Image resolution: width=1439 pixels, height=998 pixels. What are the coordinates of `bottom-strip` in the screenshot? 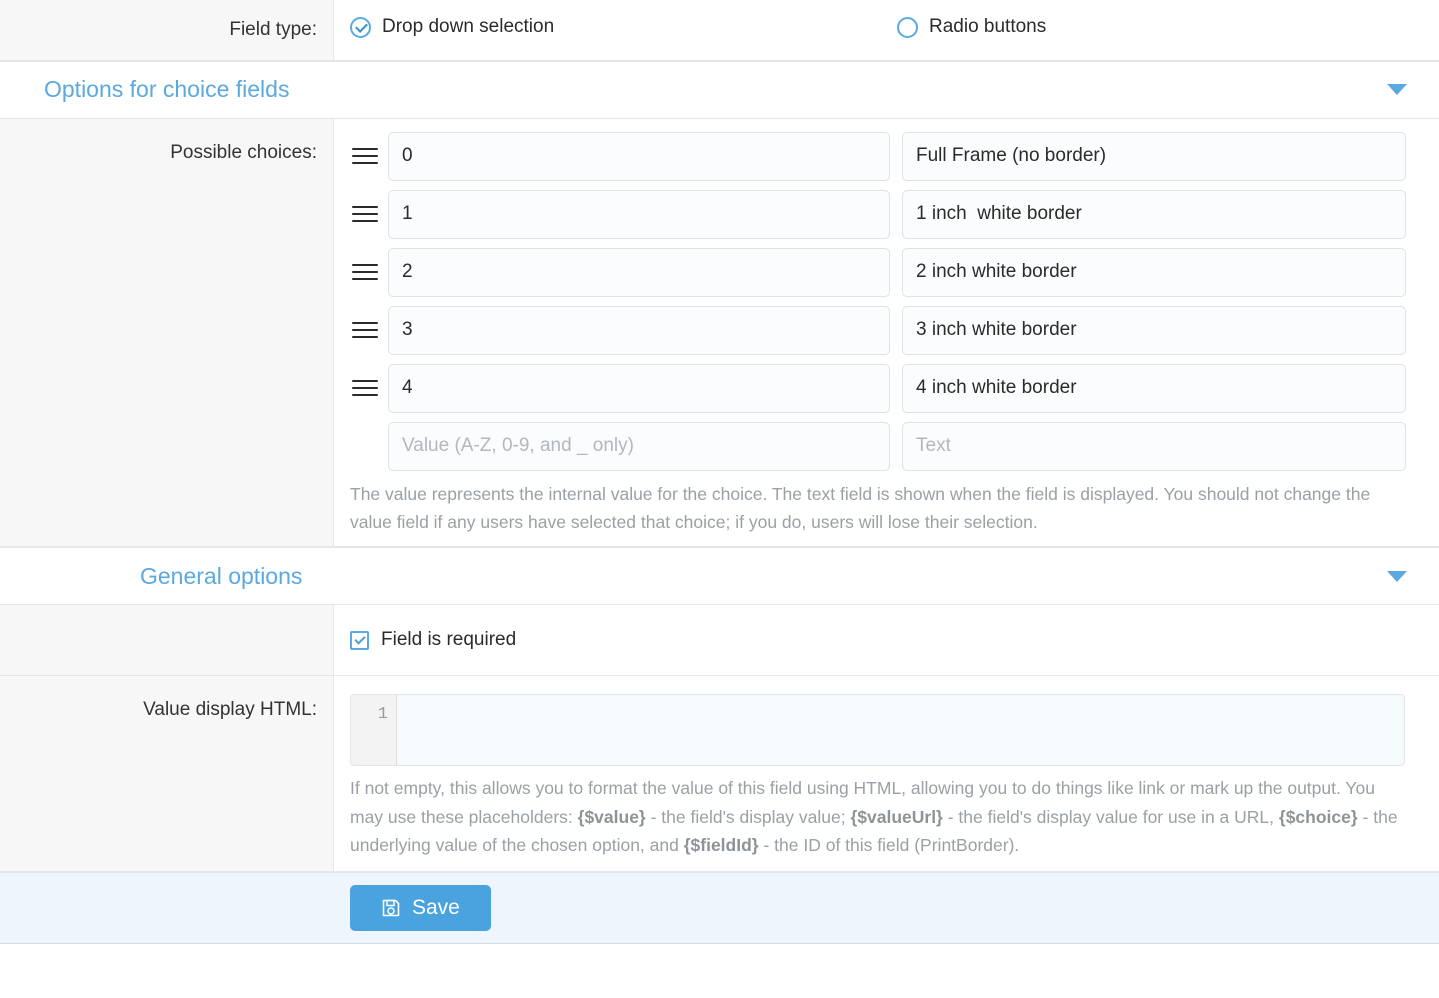 It's located at (719, 948).